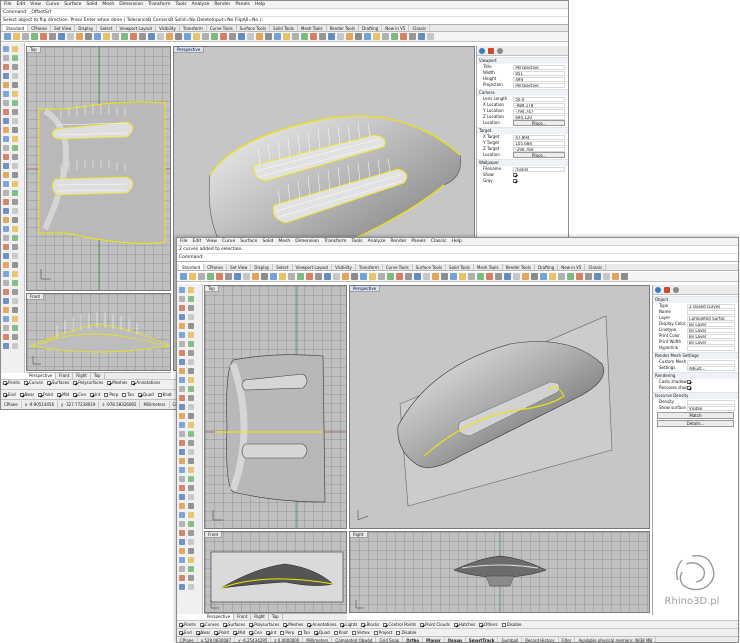 Image resolution: width=740 pixels, height=643 pixels. Describe the element at coordinates (222, 5) in the screenshot. I see `menu-render: Render` at that location.